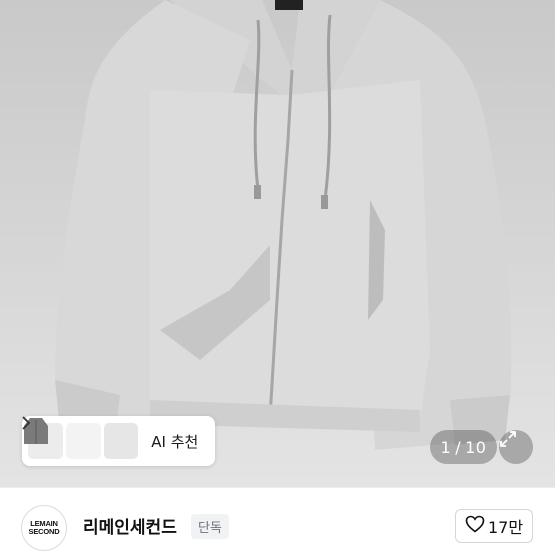 This screenshot has height=555, width=555. I want to click on image-counter-current: 1, so click(446, 447).